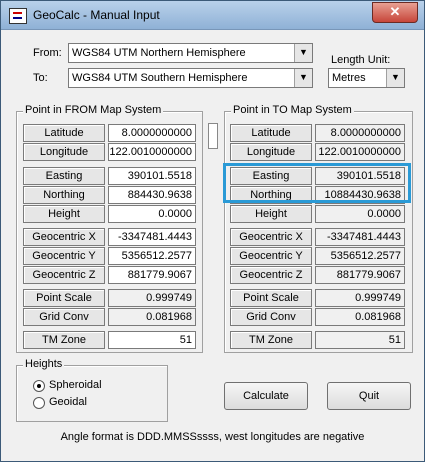 The height and width of the screenshot is (462, 425). Describe the element at coordinates (152, 317) in the screenshot. I see `from-grid-conv-value: 0.081968` at that location.